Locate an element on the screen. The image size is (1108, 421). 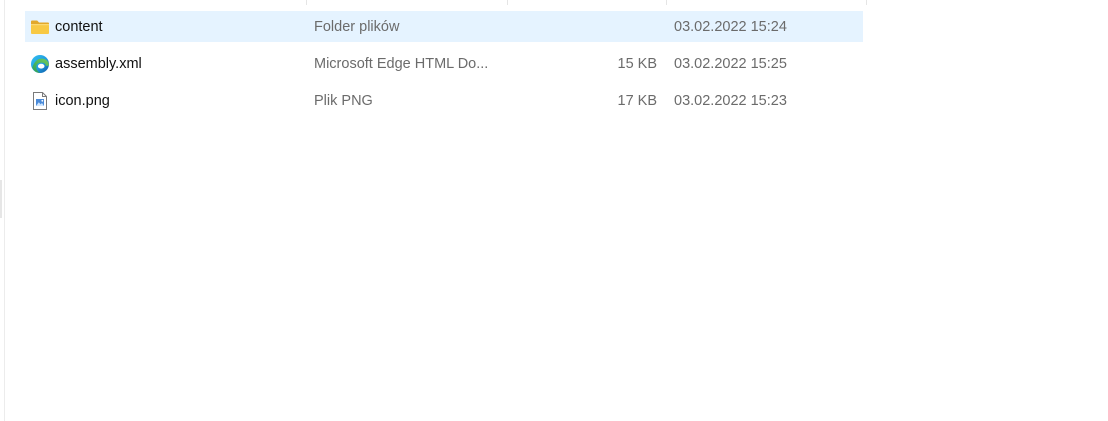
column-separator-date-end is located at coordinates (866, 2).